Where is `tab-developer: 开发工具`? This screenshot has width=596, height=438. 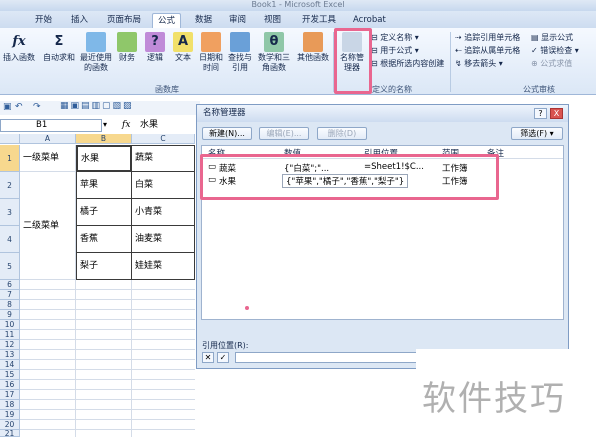
tab-developer: 开发工具 is located at coordinates (319, 20).